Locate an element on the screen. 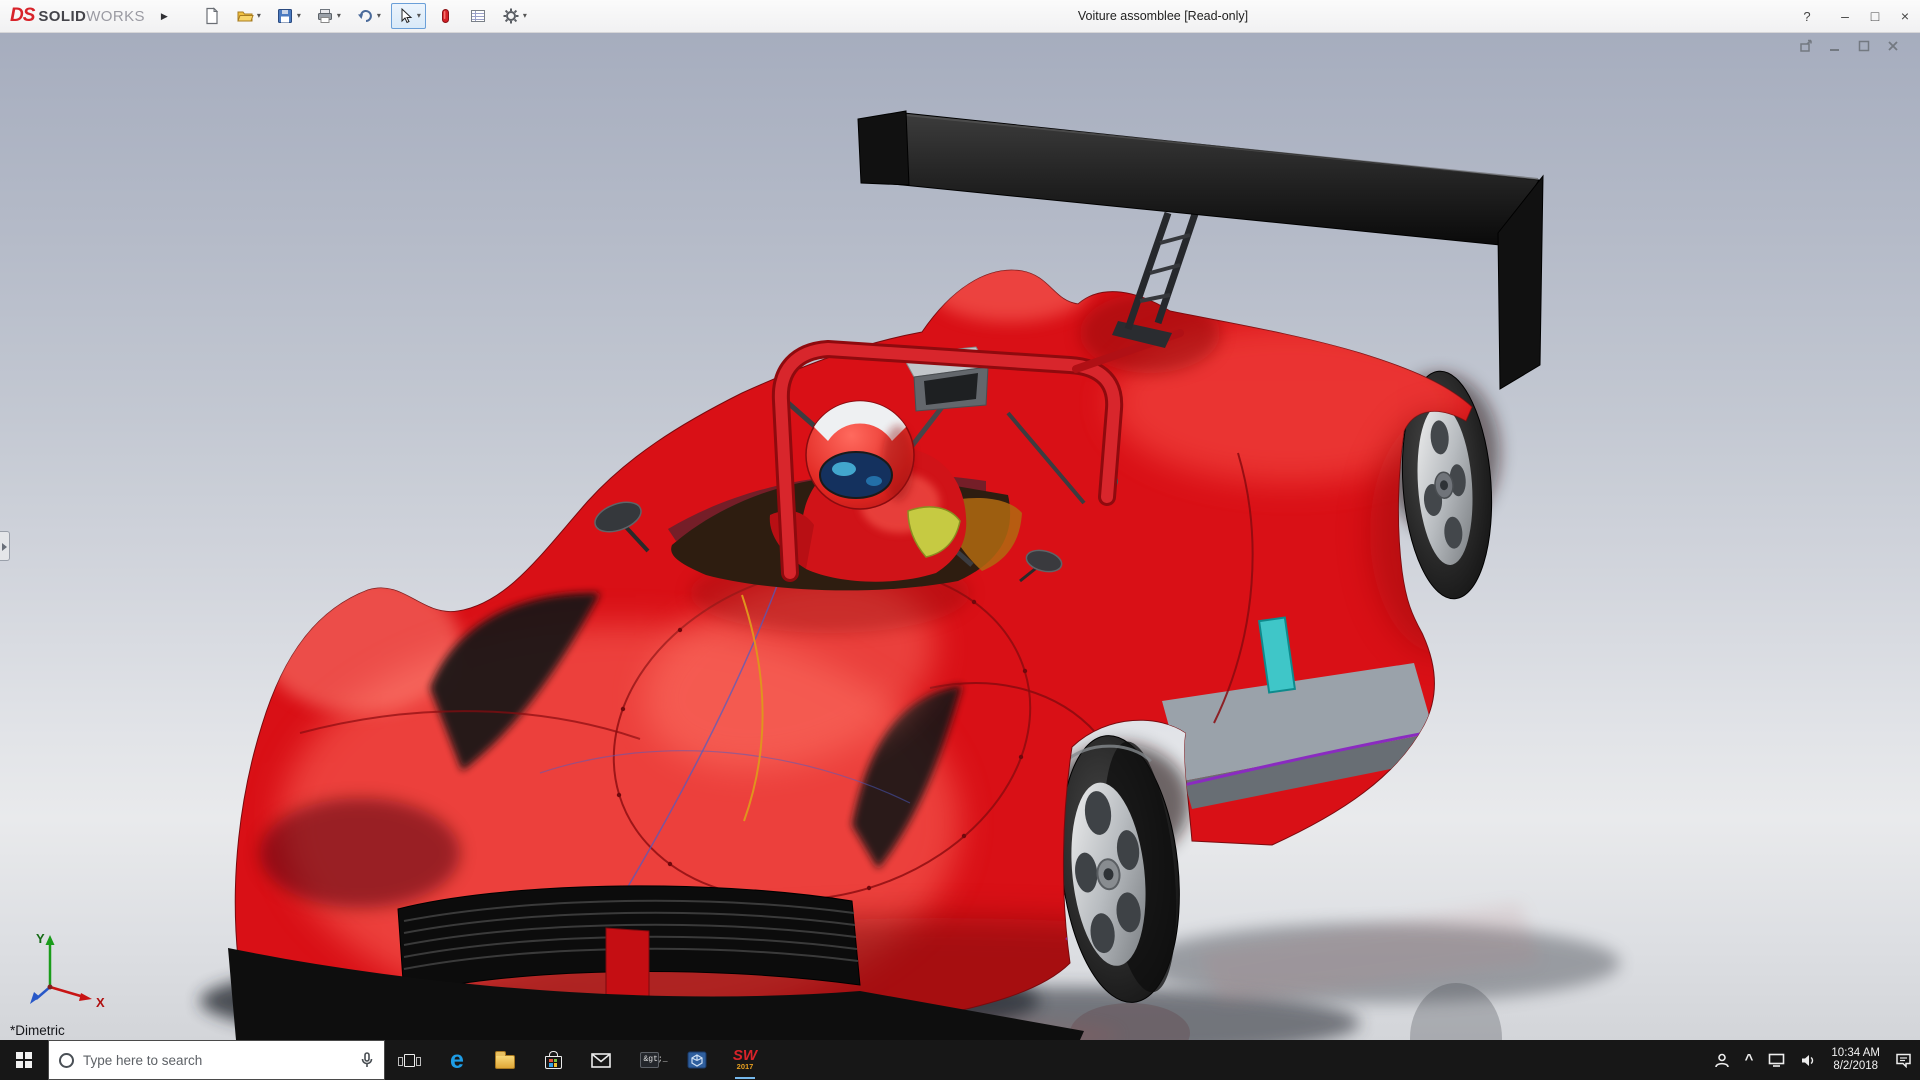  flyout-arrow-icon is located at coordinates (4, 547).